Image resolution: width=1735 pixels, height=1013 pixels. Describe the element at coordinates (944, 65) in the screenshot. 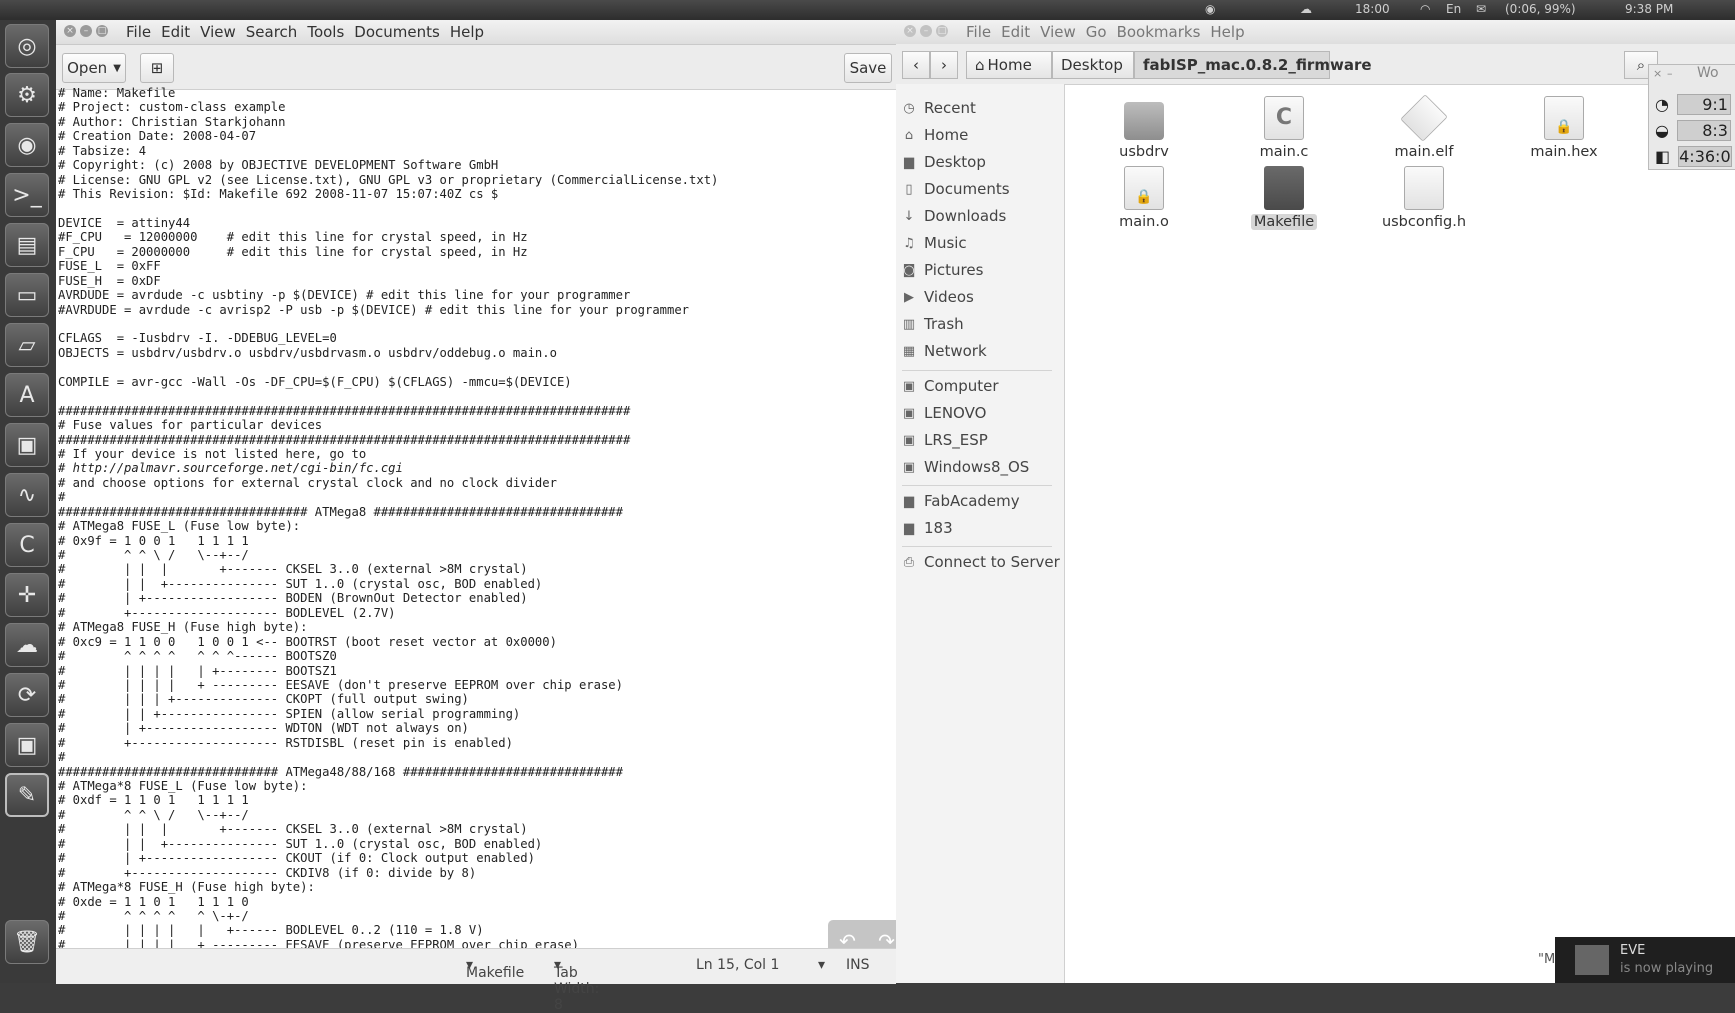

I see `forward-button: ›` at that location.